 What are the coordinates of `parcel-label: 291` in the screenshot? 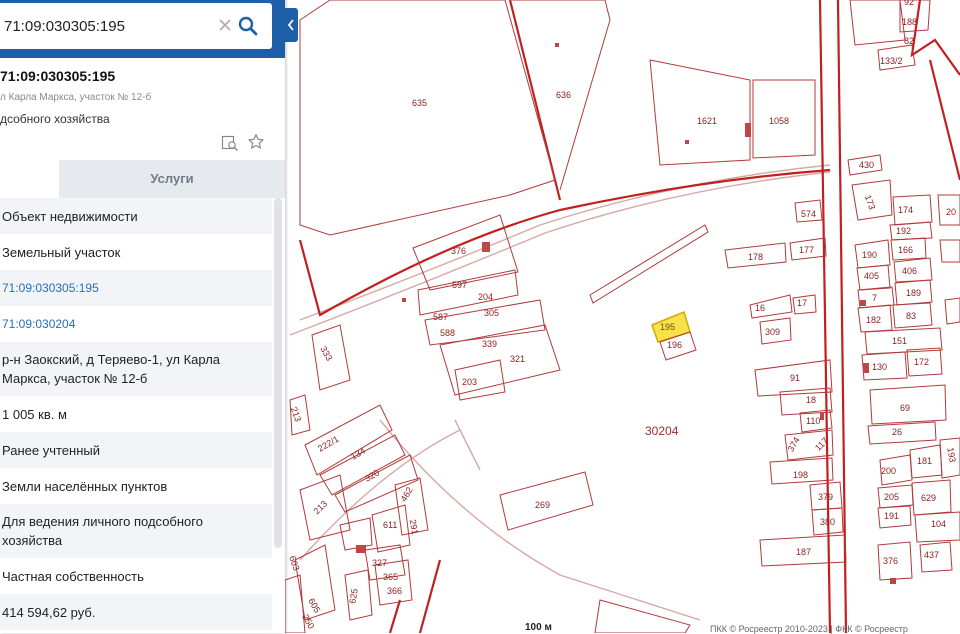 It's located at (414, 527).